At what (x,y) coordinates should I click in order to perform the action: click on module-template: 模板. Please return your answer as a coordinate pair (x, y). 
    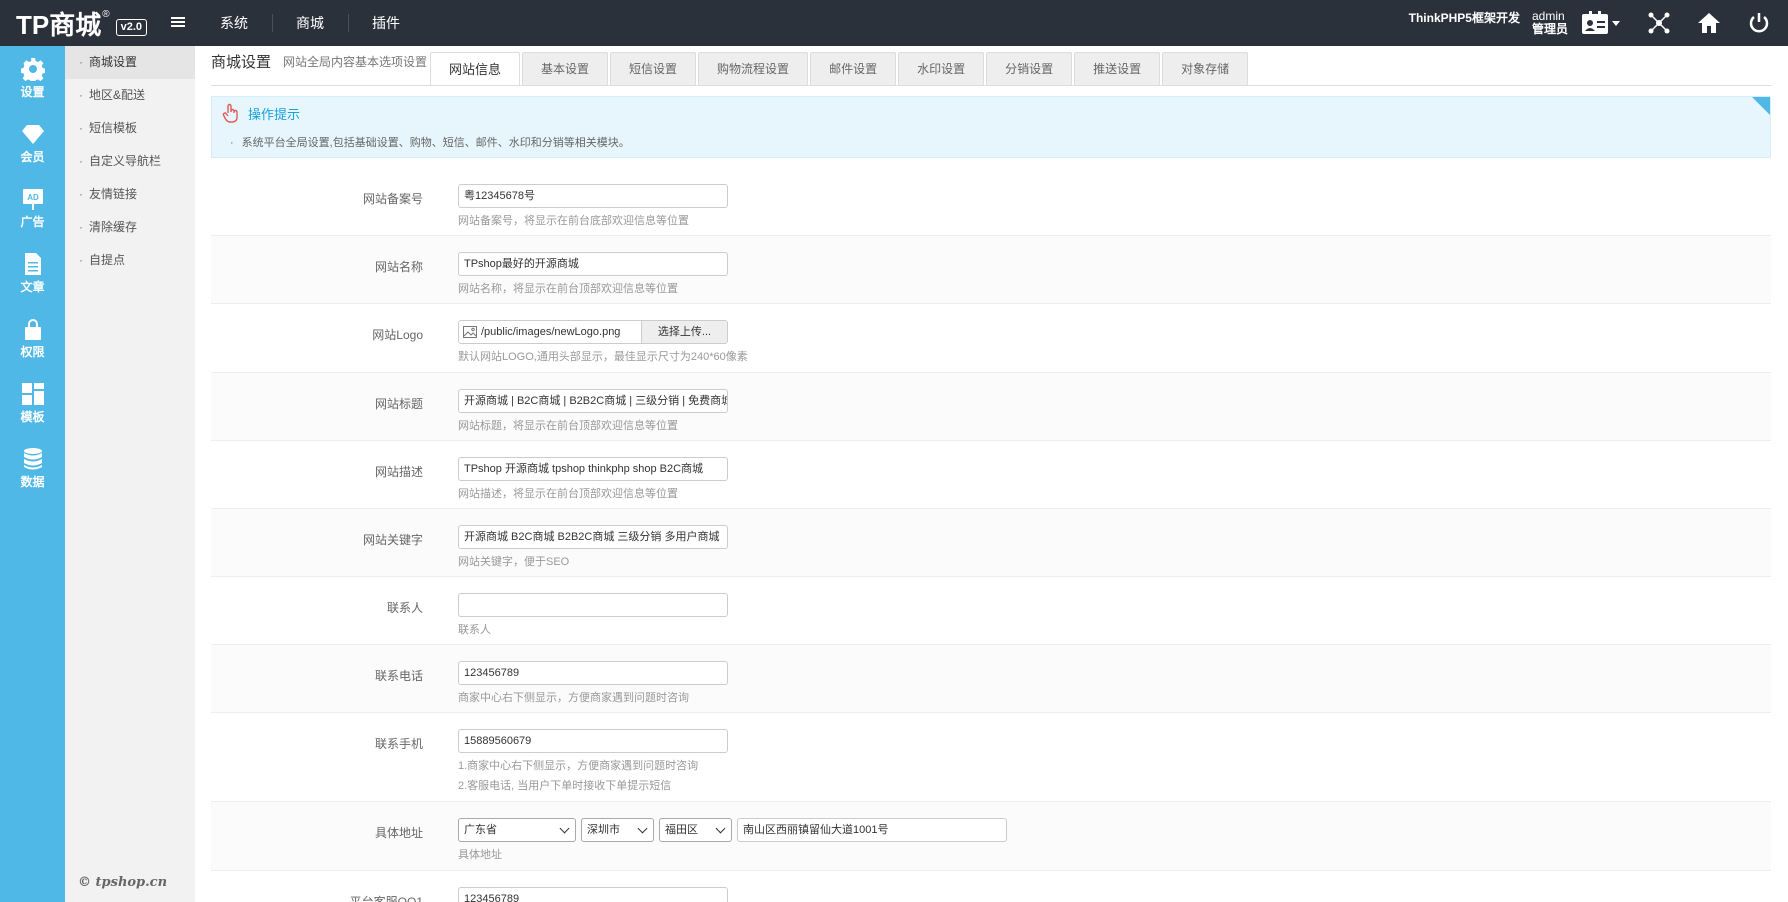
    Looking at the image, I should click on (32, 403).